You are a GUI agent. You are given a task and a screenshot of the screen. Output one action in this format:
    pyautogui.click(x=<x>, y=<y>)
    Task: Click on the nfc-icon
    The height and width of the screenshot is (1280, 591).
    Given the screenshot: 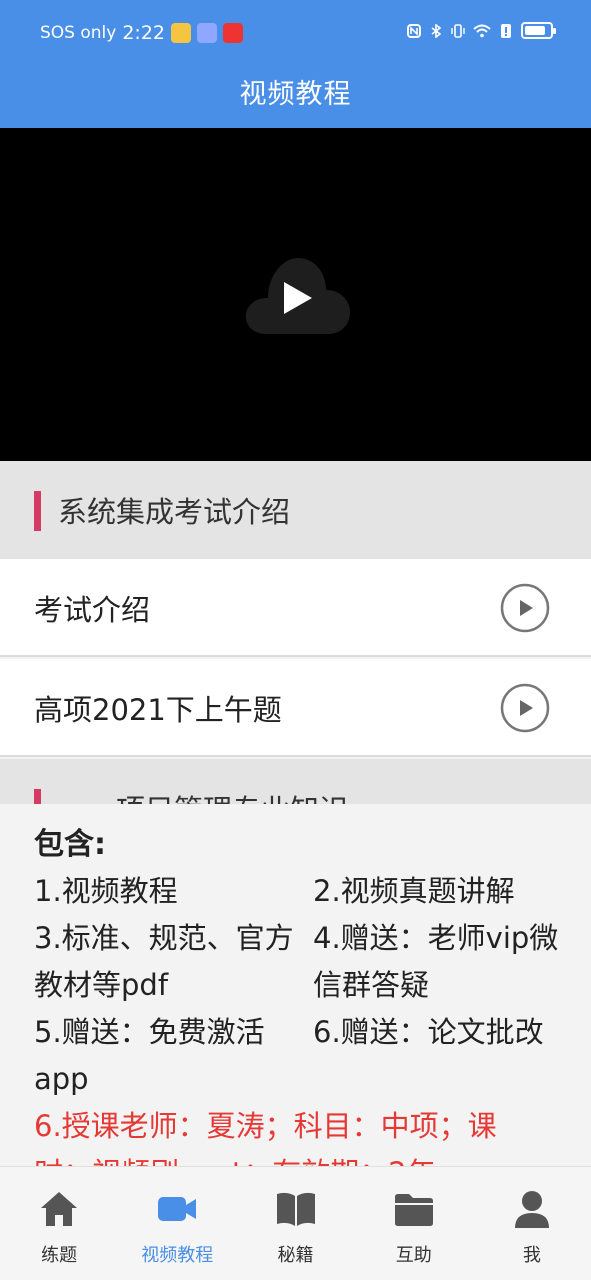 What is the action you would take?
    pyautogui.click(x=414, y=30)
    